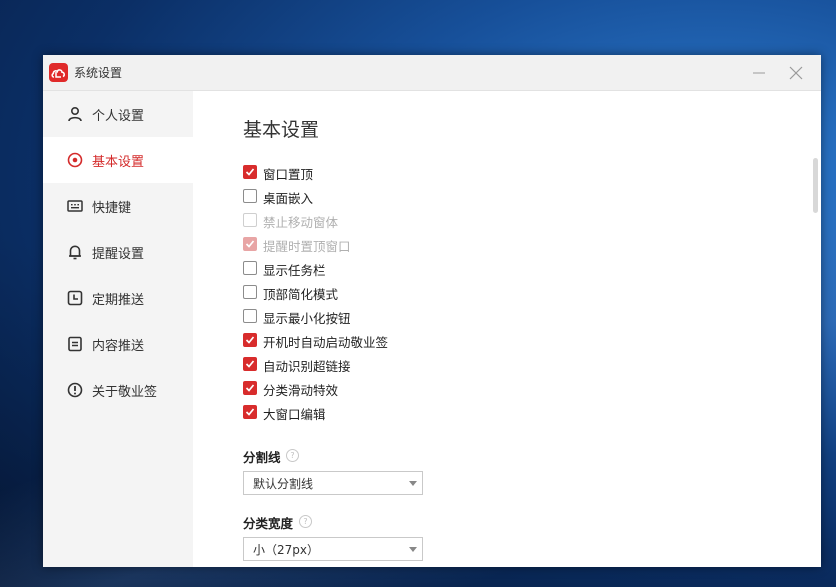 The height and width of the screenshot is (587, 836). What do you see at coordinates (294, 270) in the screenshot?
I see `option-label: 显示任务栏` at bounding box center [294, 270].